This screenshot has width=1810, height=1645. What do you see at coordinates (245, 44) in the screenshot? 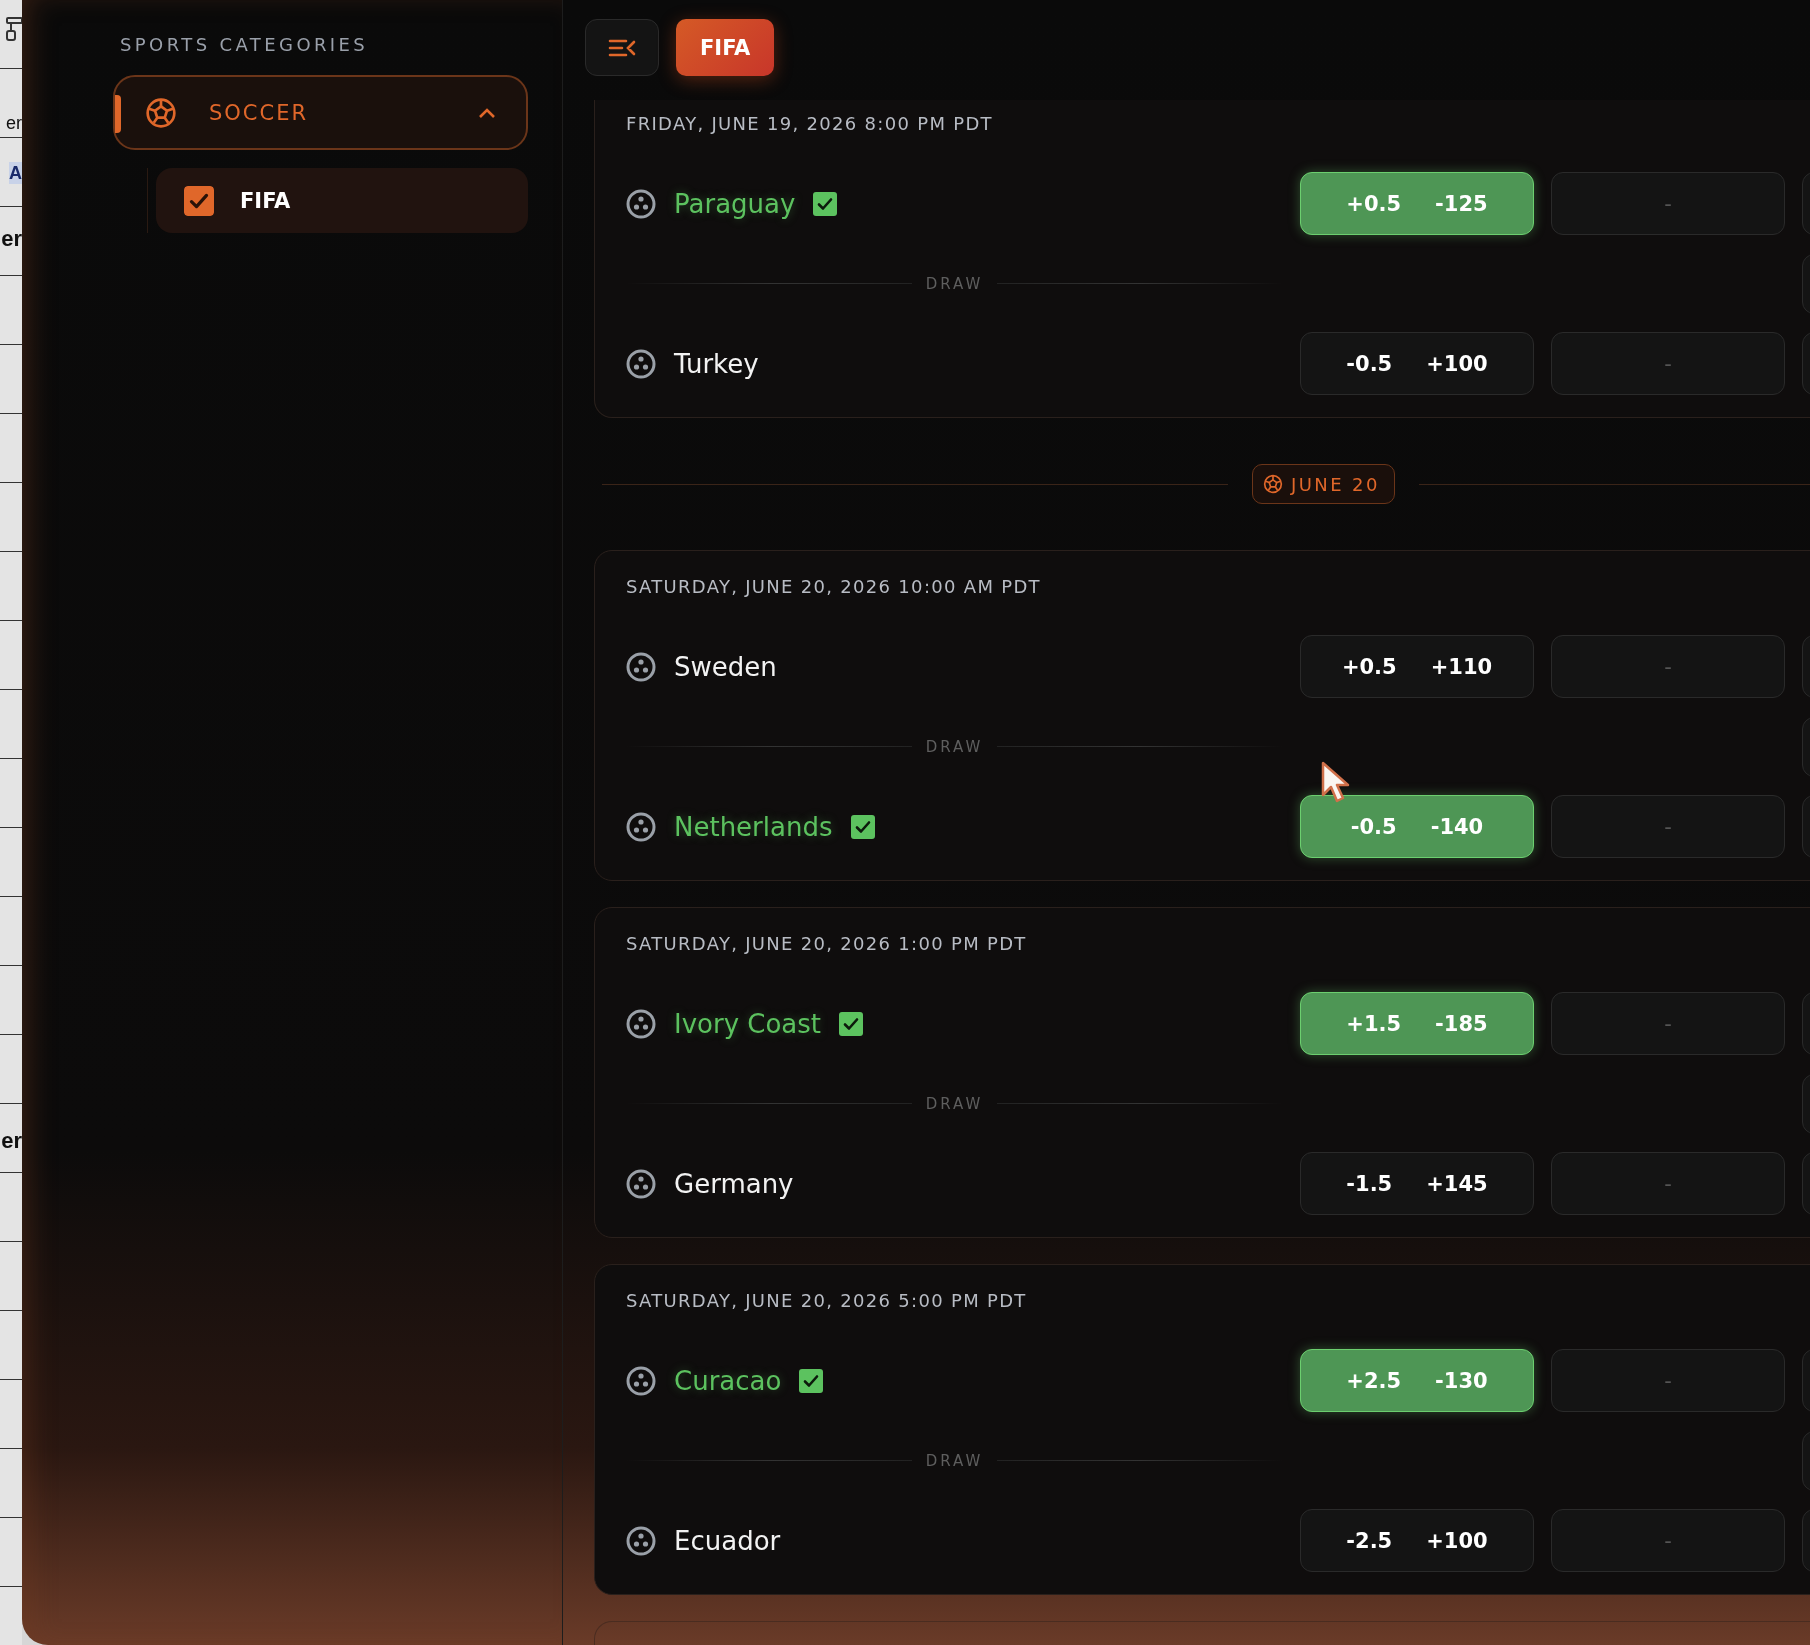
I see `sidebar-heading: SPORTS CATEGORIES` at bounding box center [245, 44].